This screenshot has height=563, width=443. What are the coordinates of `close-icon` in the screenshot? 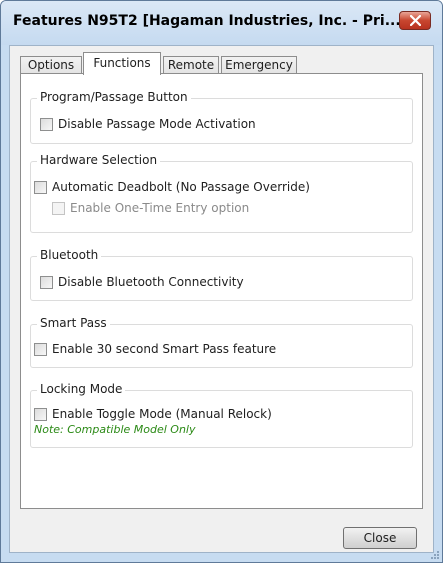 It's located at (415, 20).